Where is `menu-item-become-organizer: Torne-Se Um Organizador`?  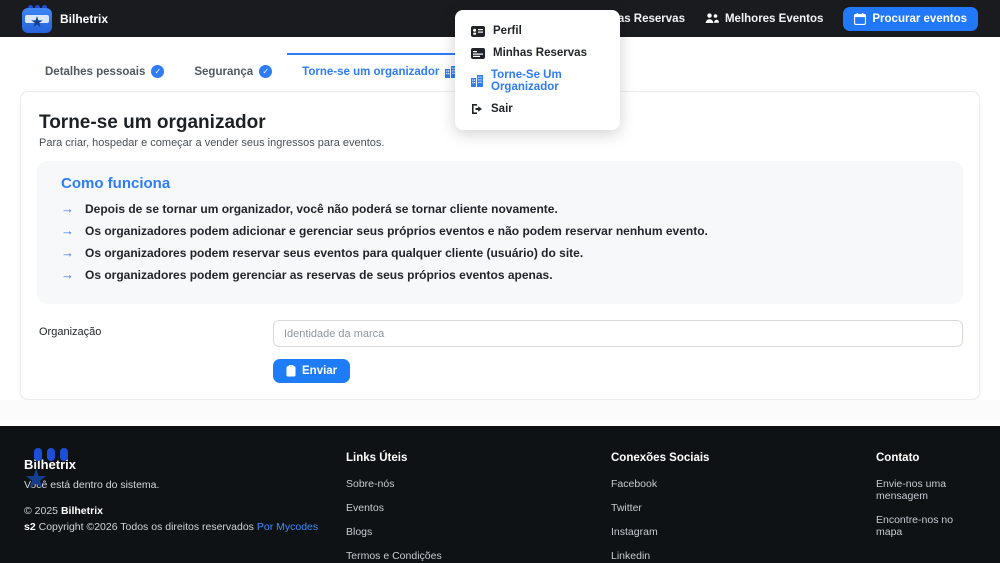
menu-item-become-organizer: Torne-Se Um Organizador is located at coordinates (537, 81).